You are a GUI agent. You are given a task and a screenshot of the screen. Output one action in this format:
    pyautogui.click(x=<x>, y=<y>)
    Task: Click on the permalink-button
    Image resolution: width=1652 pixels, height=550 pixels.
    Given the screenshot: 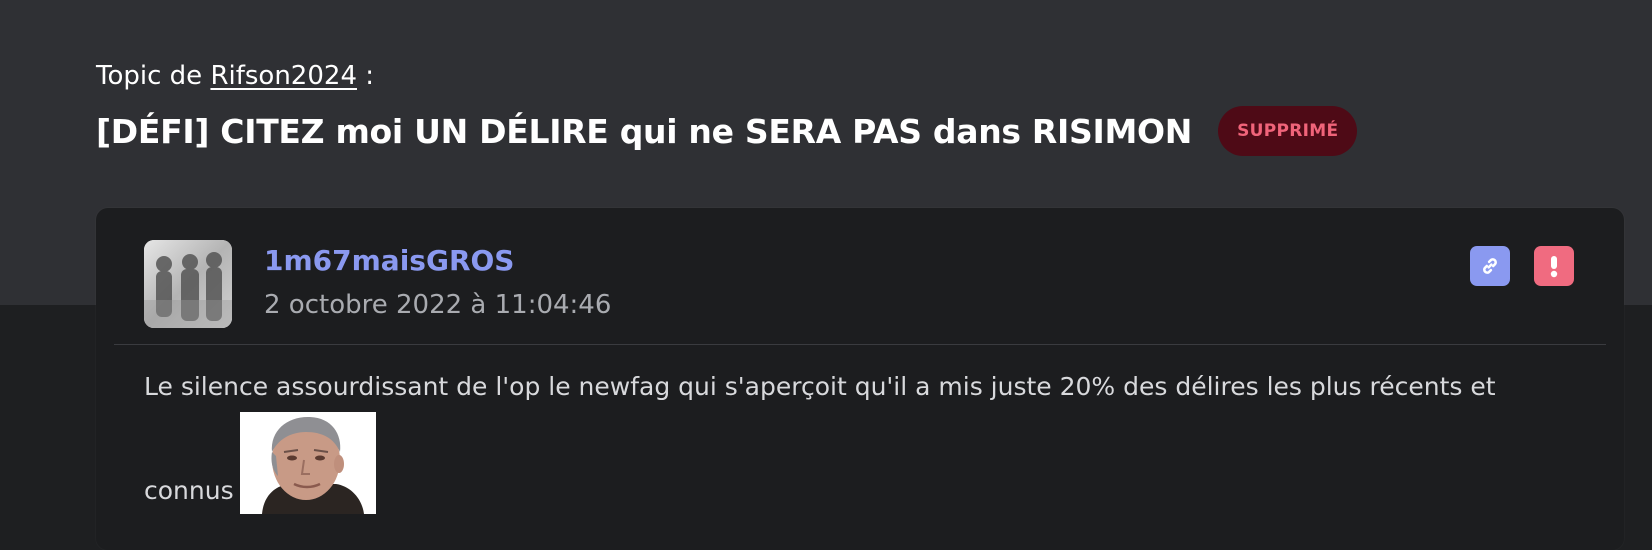 What is the action you would take?
    pyautogui.click(x=1490, y=266)
    